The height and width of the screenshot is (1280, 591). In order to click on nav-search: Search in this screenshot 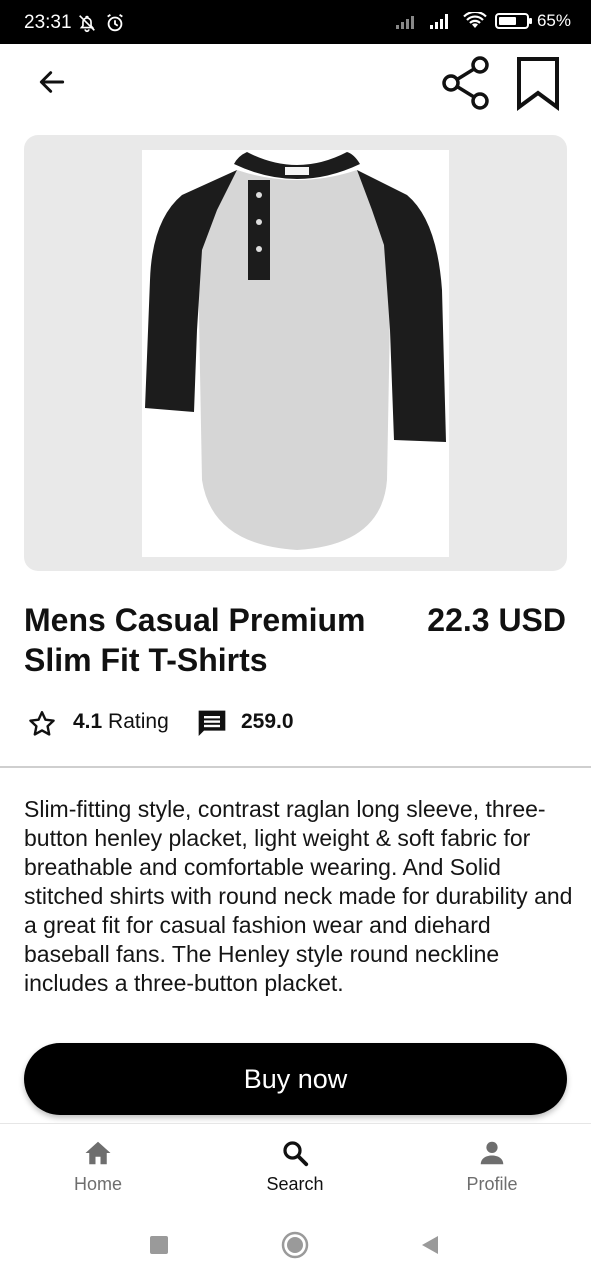, I will do `click(295, 1166)`.